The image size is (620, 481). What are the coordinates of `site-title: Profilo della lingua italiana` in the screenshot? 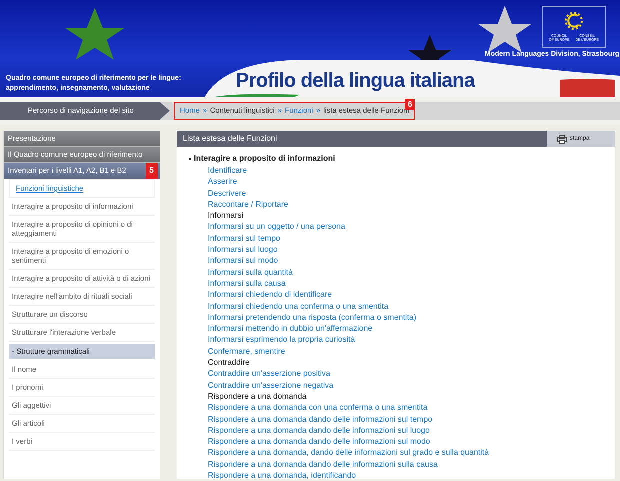 It's located at (355, 81).